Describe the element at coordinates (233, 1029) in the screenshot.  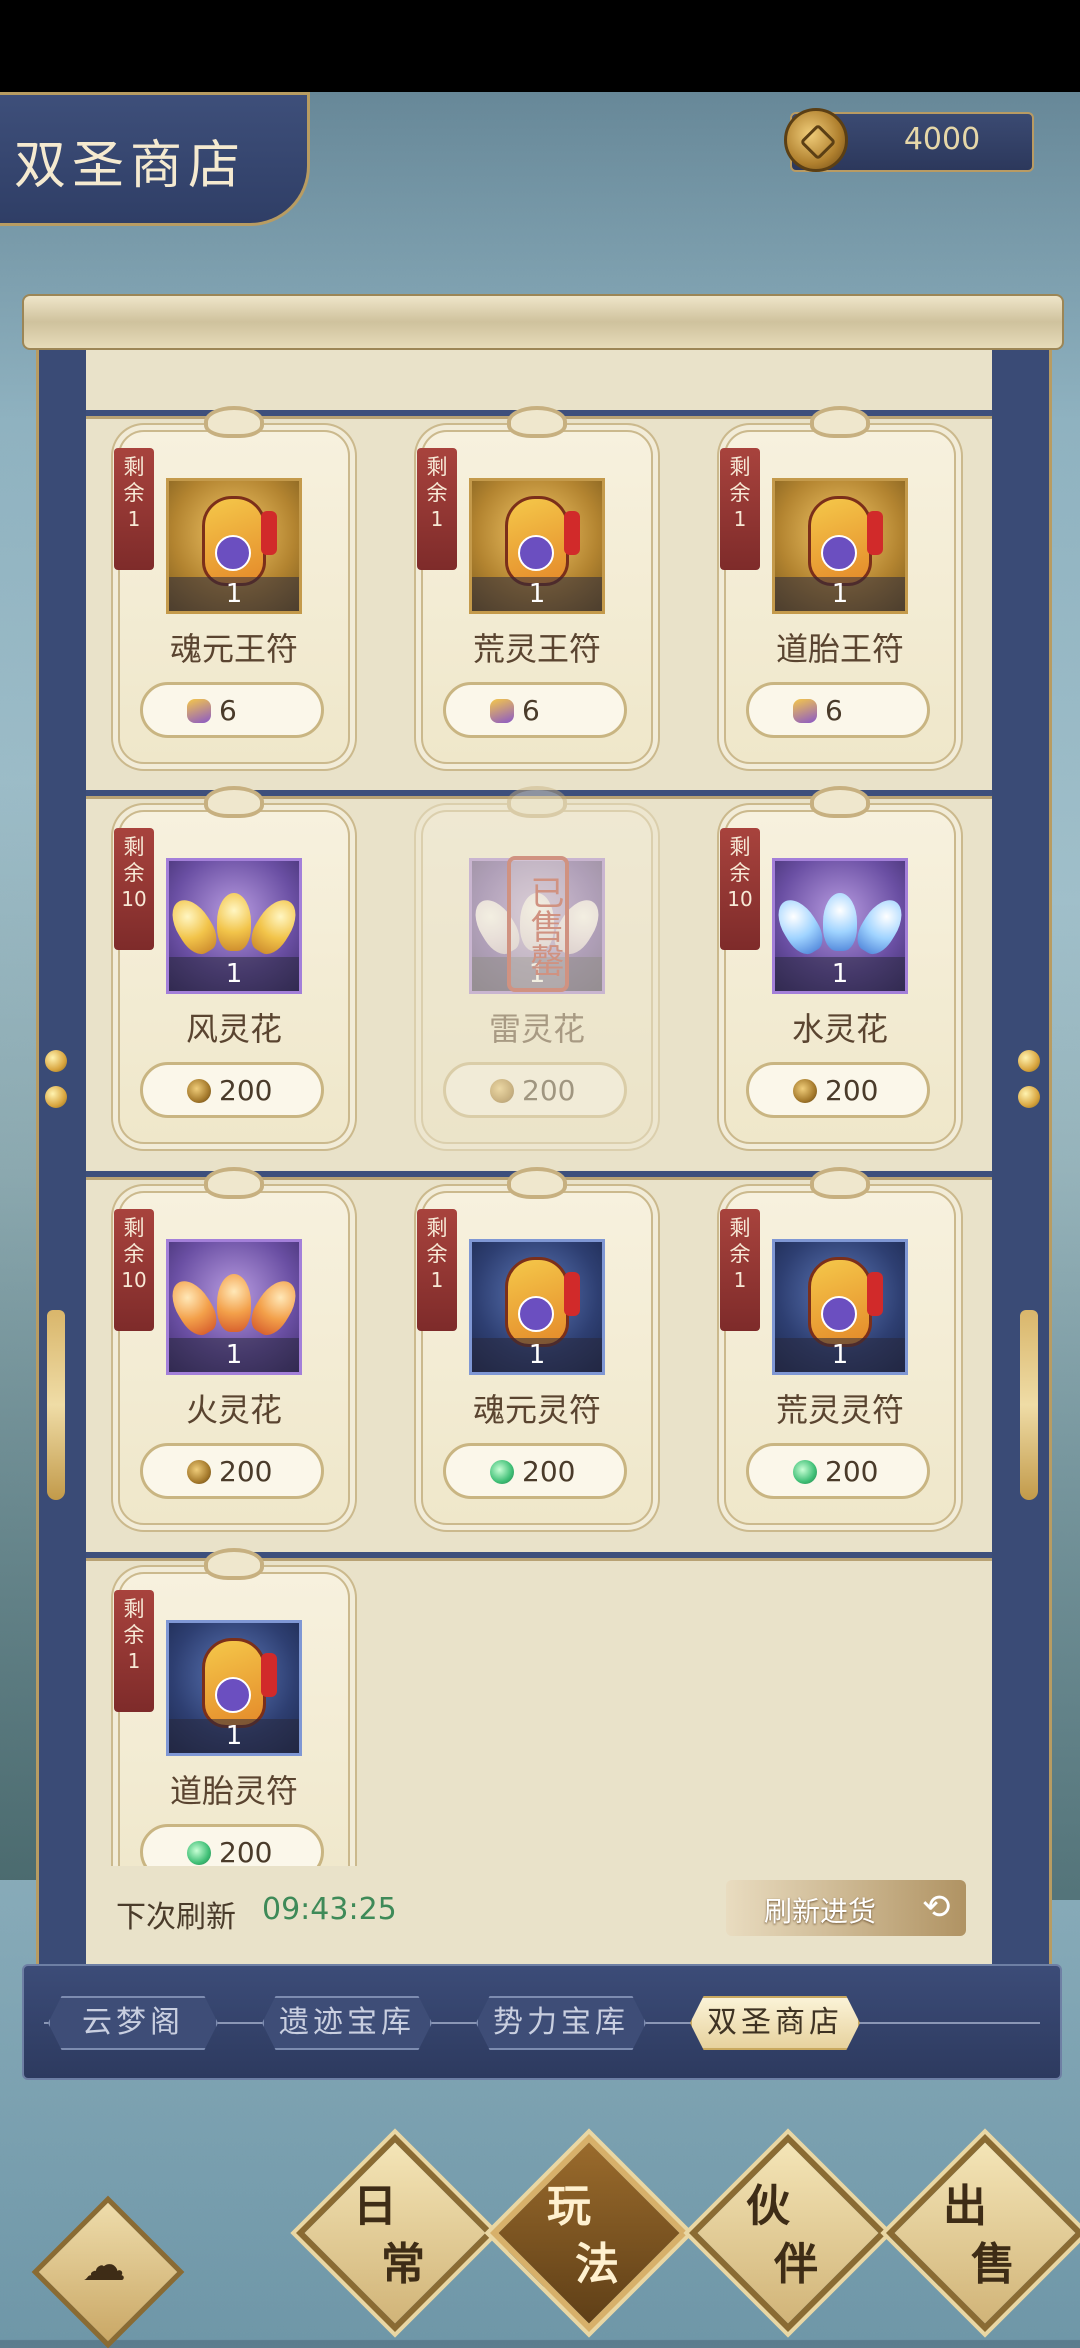
I see `item-name: 风灵花` at that location.